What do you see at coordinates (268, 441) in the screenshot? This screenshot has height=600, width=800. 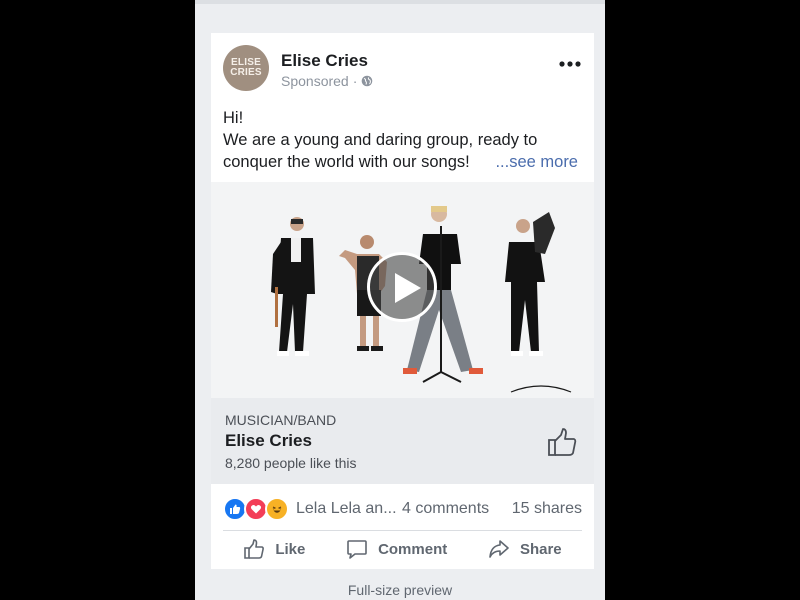 I see `cta-page-name: Elise Cries` at bounding box center [268, 441].